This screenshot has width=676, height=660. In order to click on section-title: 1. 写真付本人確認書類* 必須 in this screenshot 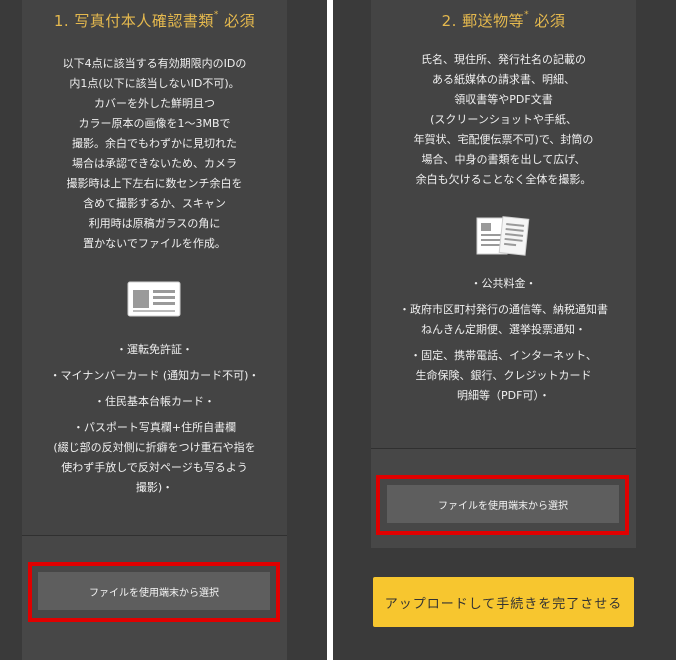, I will do `click(154, 20)`.